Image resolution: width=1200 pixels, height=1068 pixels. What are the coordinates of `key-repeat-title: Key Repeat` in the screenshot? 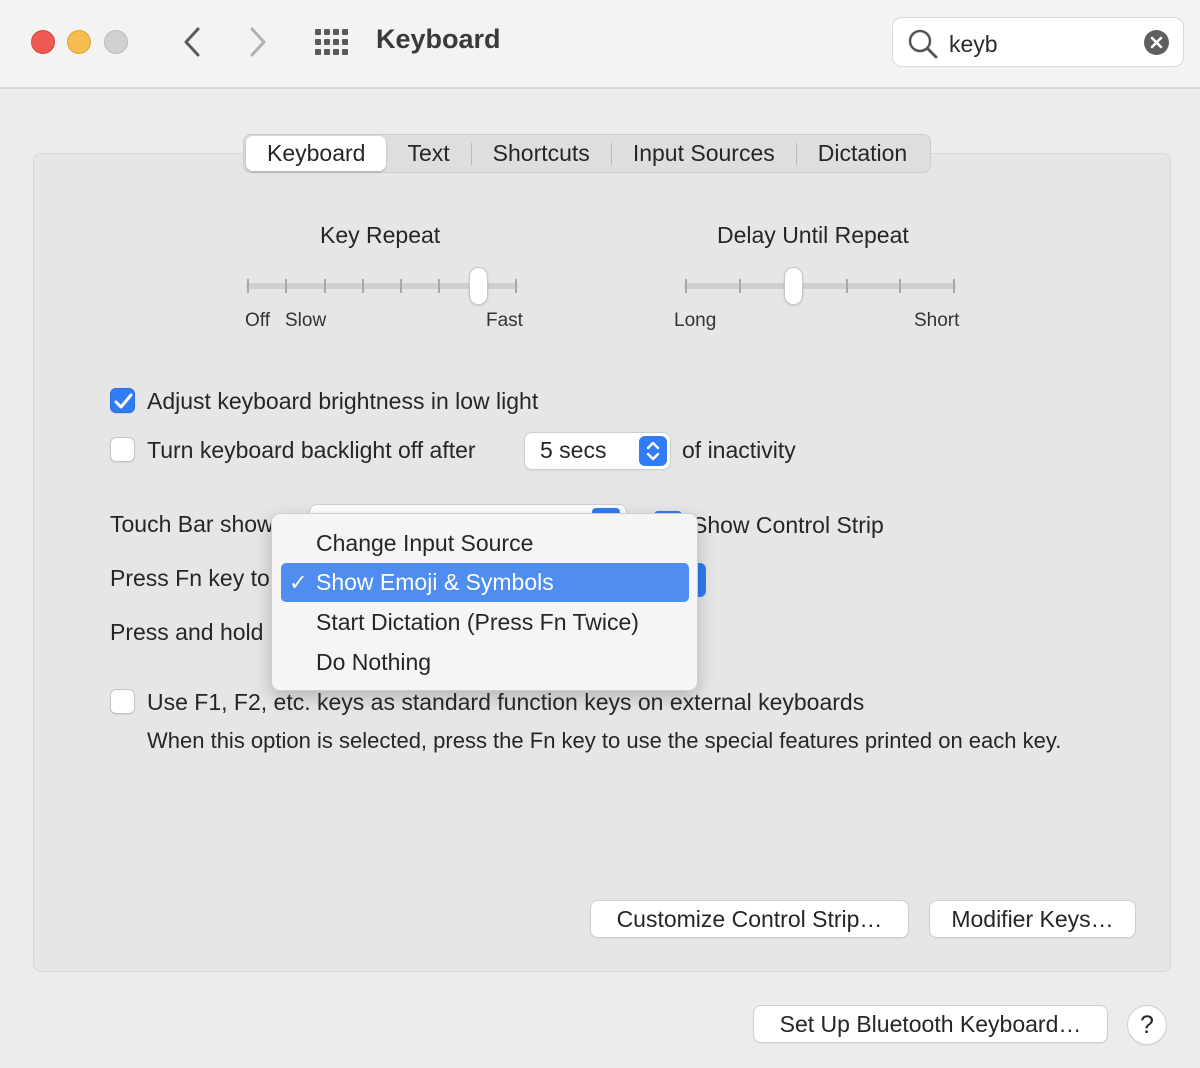 It's located at (380, 235).